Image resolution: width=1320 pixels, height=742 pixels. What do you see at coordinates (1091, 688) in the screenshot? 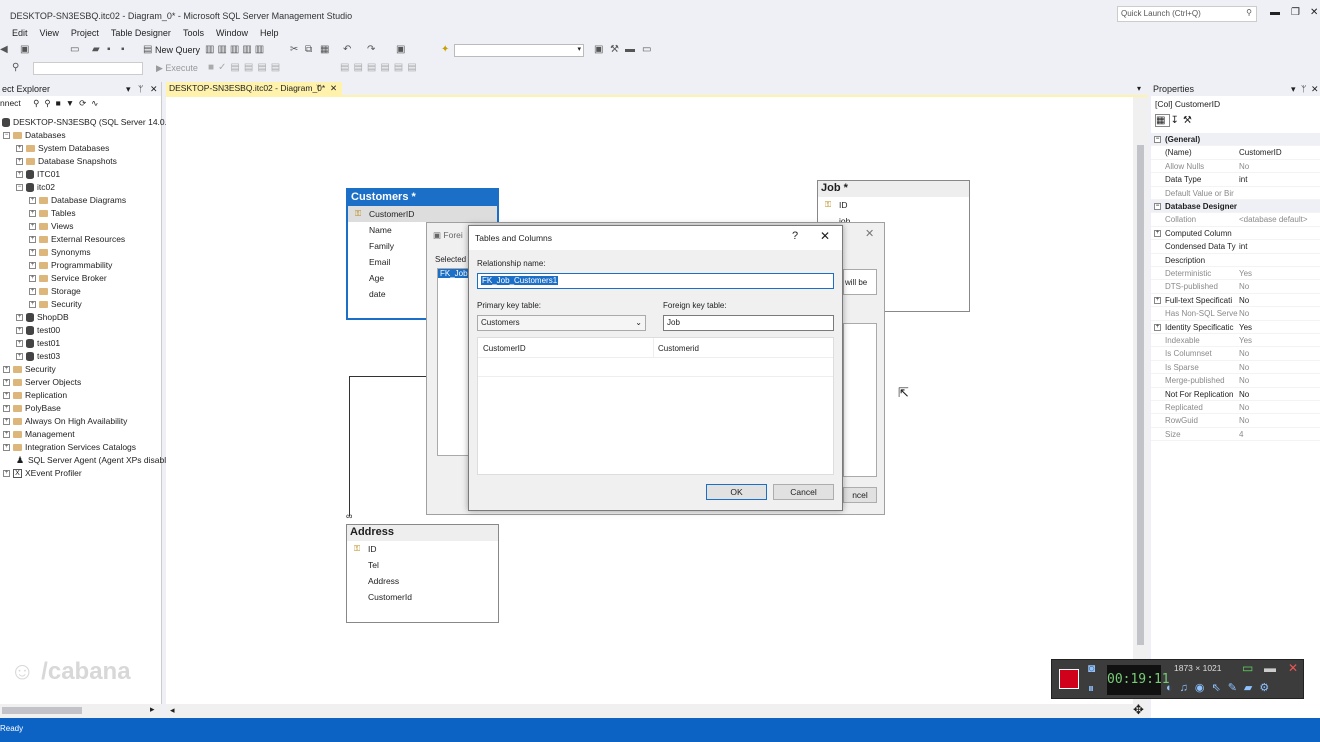
I see `pause-icon: ⏸` at bounding box center [1091, 688].